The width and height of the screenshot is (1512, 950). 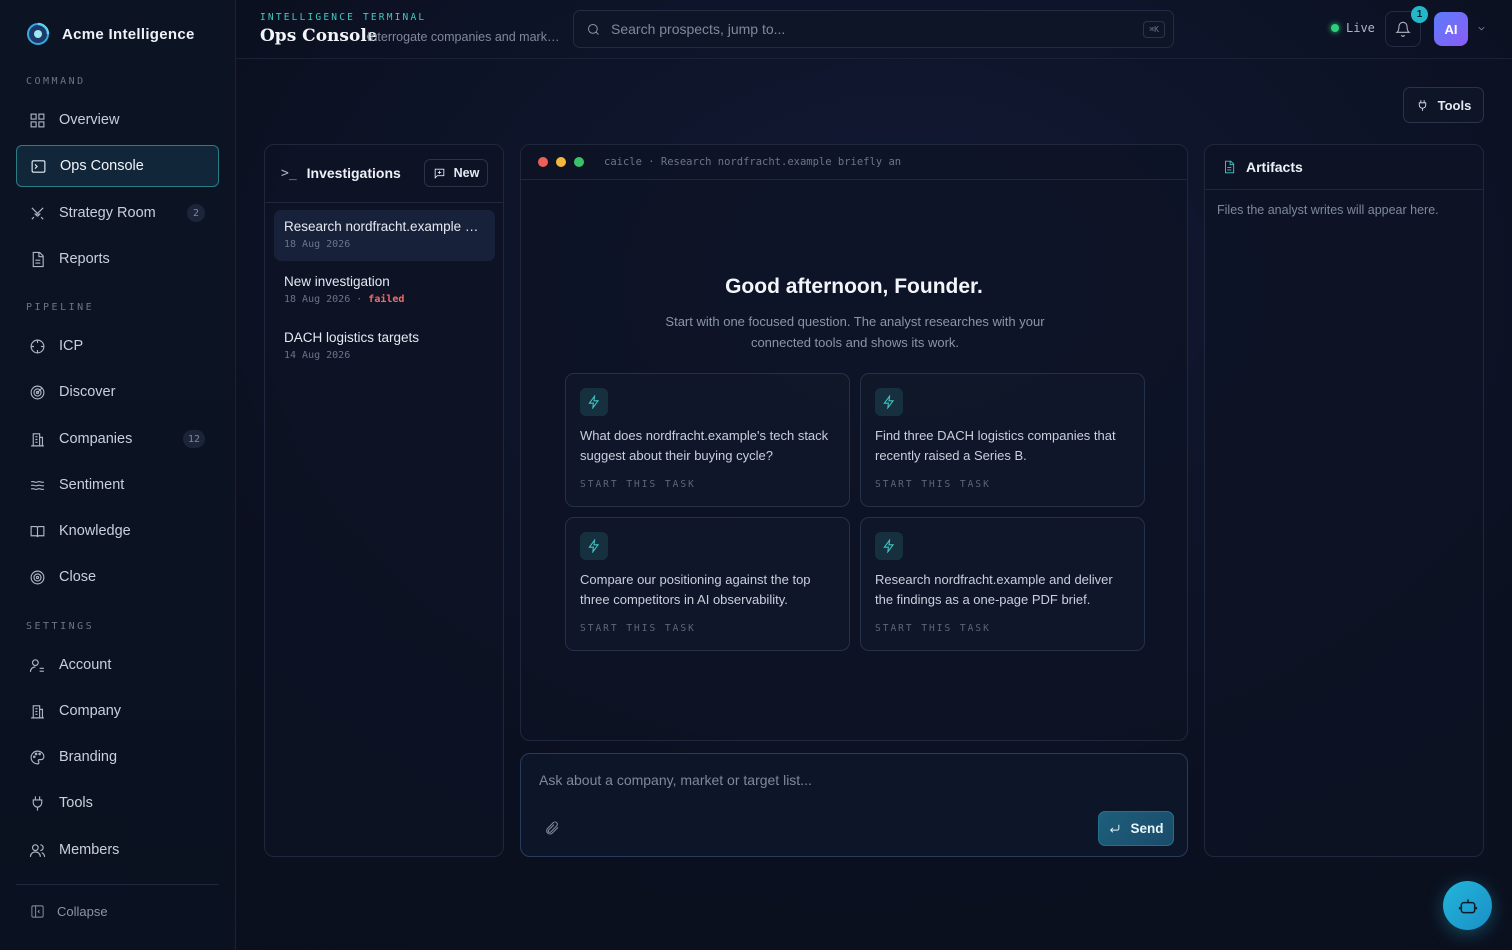 What do you see at coordinates (37, 577) in the screenshot?
I see `target-icon` at bounding box center [37, 577].